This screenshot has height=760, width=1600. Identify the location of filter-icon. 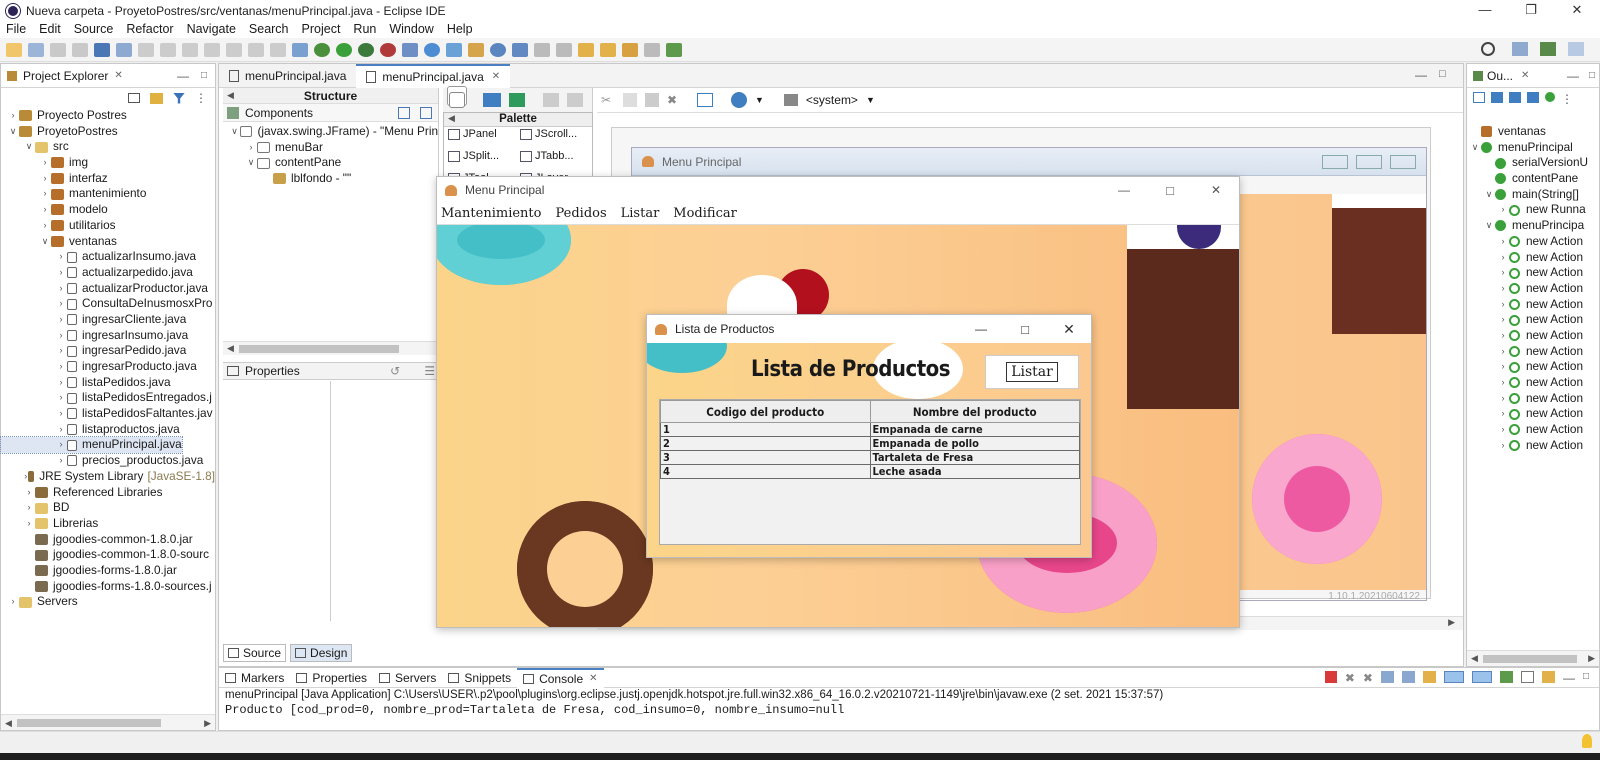
(179, 98).